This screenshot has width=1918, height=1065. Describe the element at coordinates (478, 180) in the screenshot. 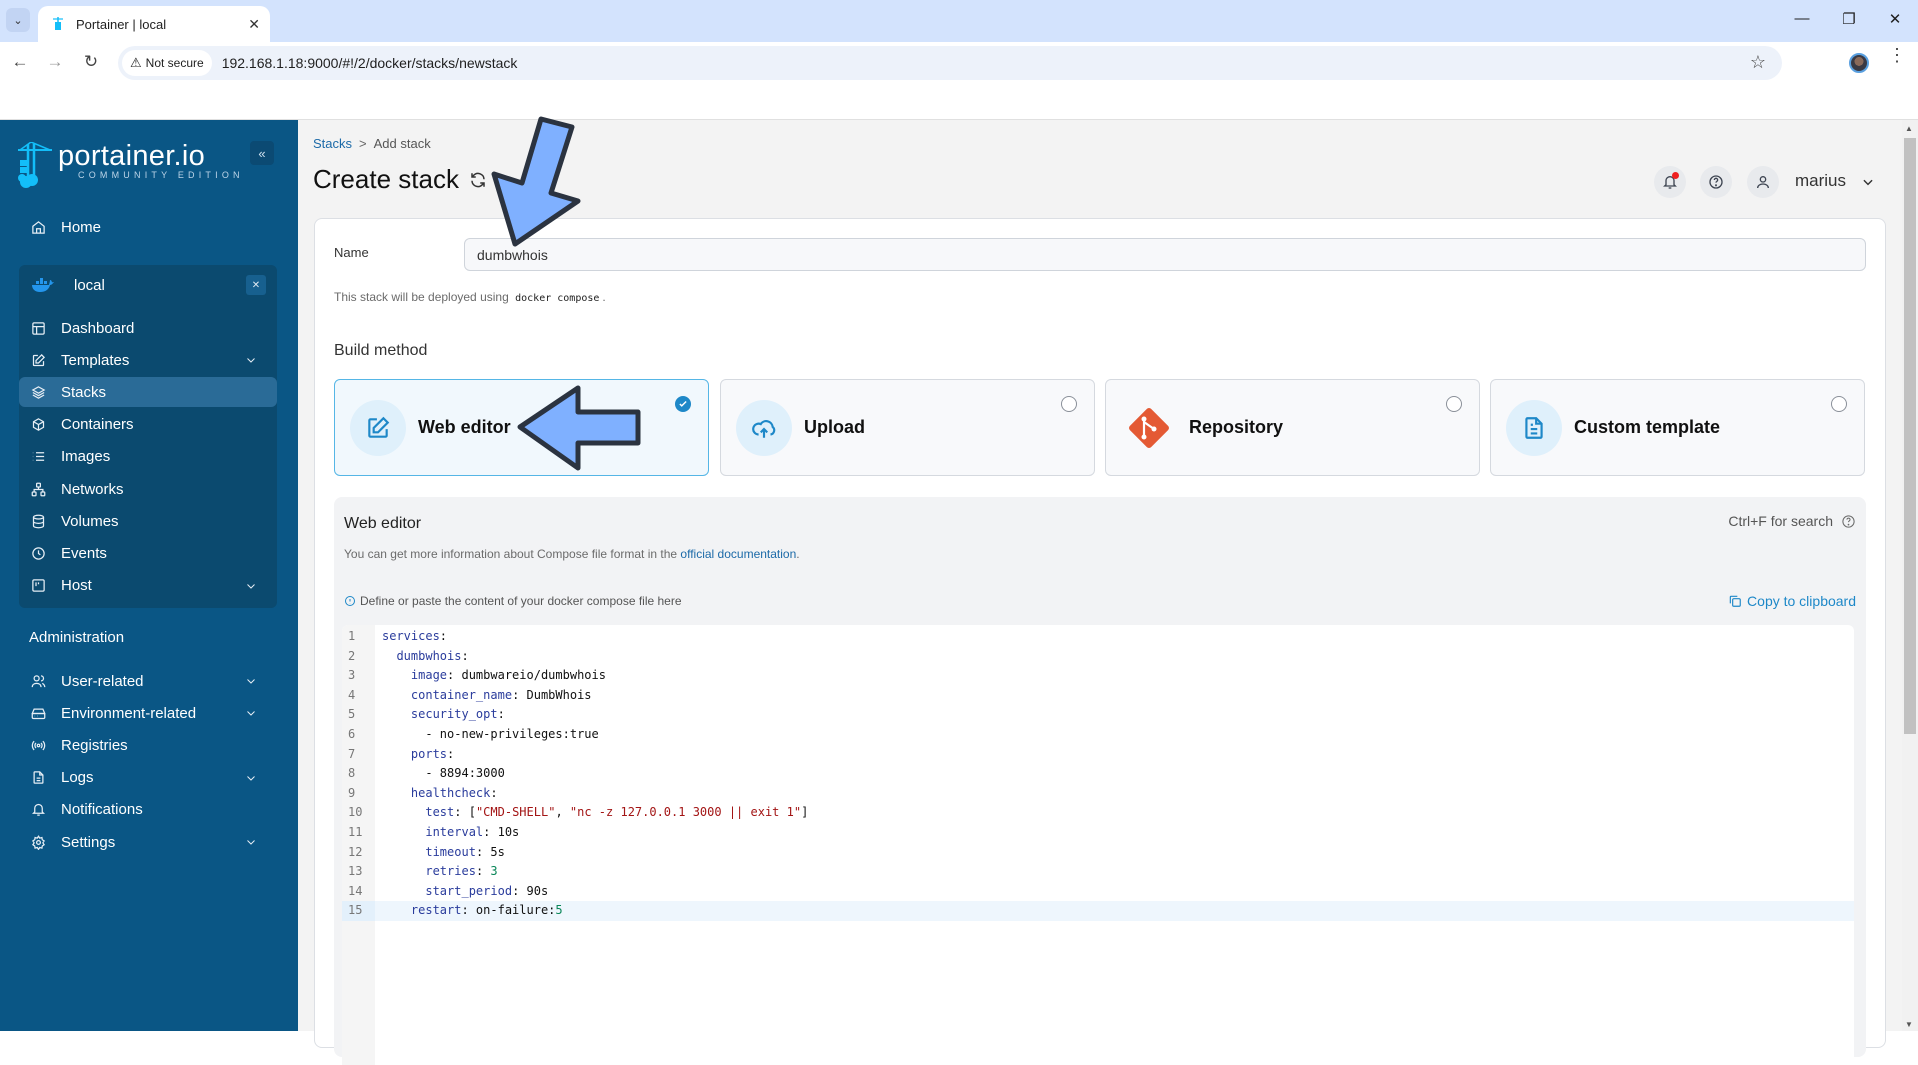

I see `refresh-icon` at that location.